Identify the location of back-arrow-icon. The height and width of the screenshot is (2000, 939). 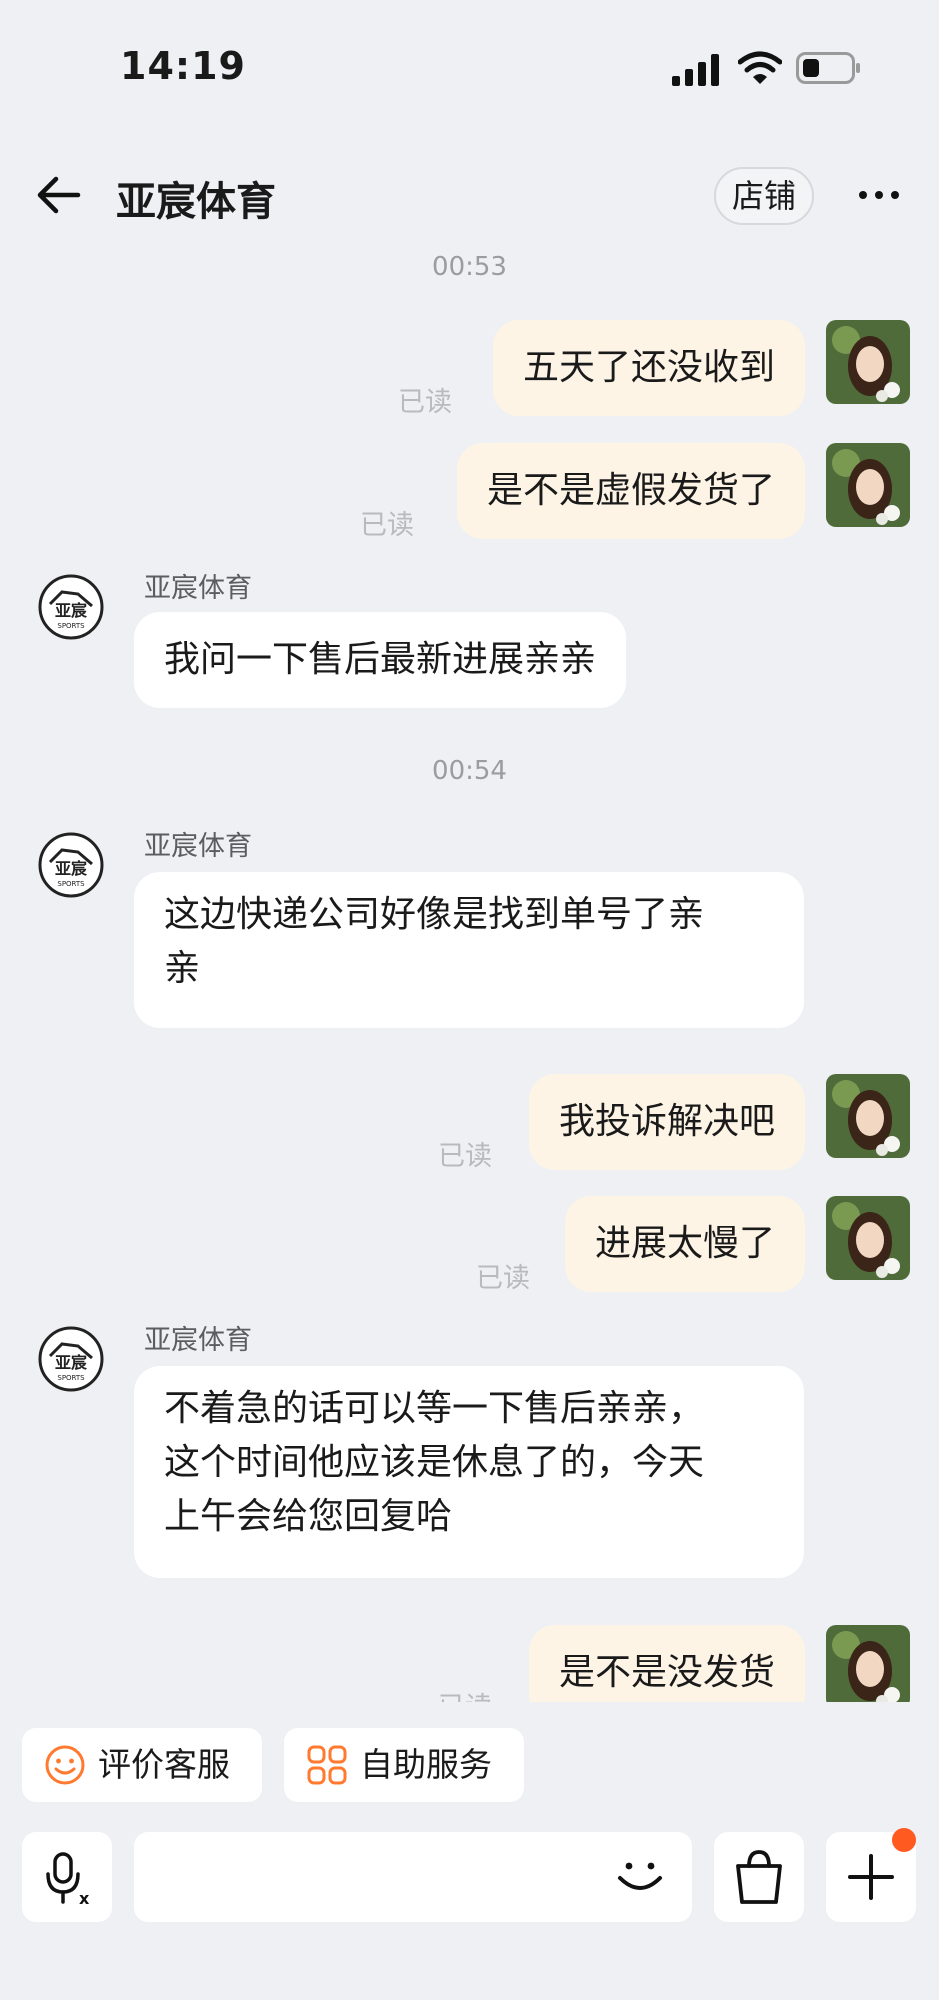
(59, 195).